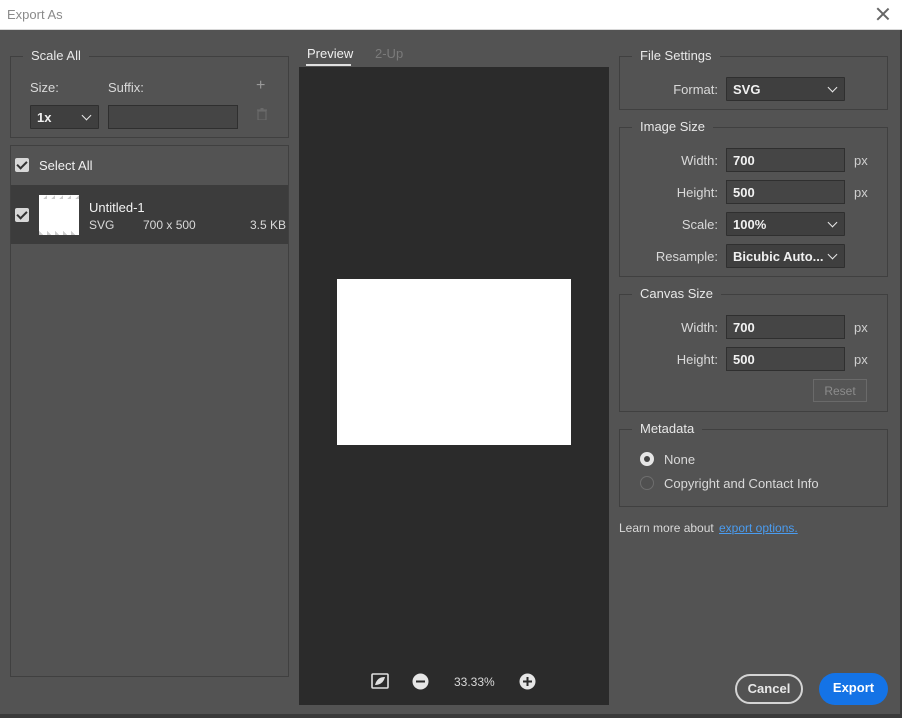 Image resolution: width=902 pixels, height=718 pixels. What do you see at coordinates (673, 126) in the screenshot?
I see `image-size-heading: Image Size` at bounding box center [673, 126].